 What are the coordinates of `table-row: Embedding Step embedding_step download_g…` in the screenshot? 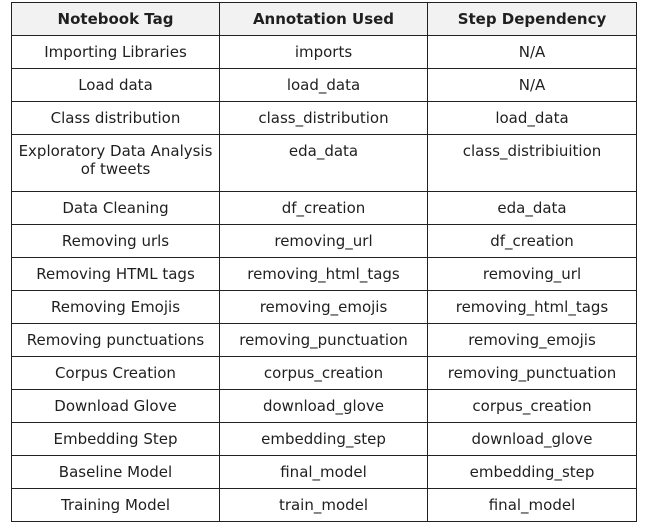 It's located at (324, 439).